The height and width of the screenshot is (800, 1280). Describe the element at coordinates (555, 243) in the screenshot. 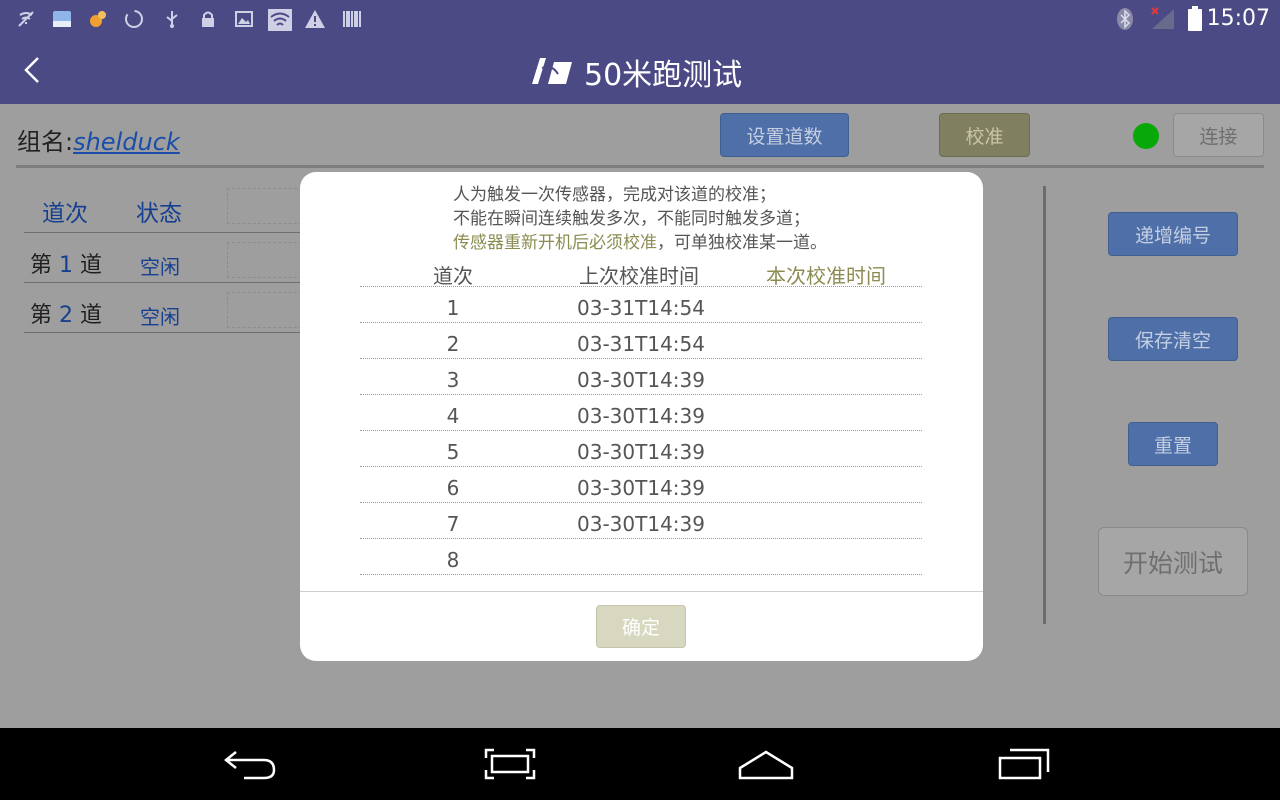

I see `info-warning-highlight: 传感器重新开机后必须校准` at that location.